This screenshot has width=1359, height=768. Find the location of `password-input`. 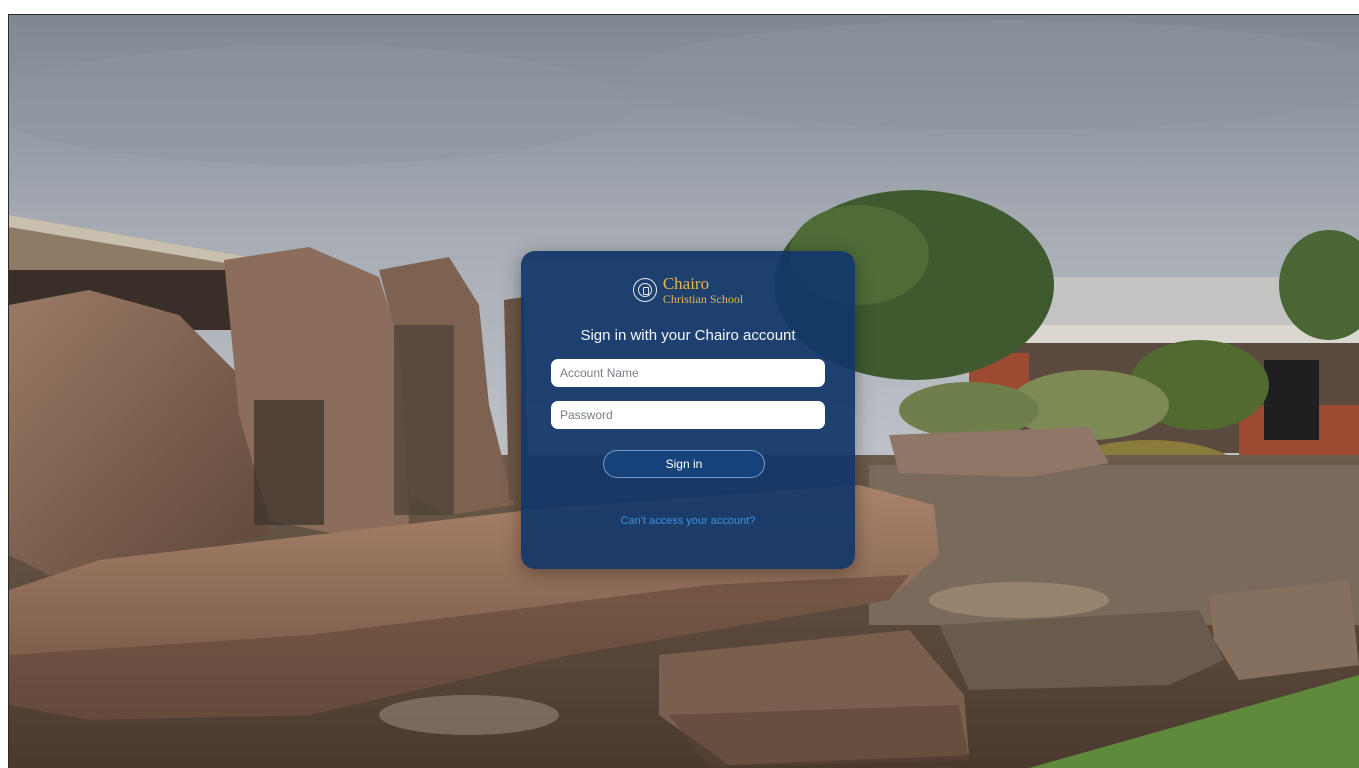

password-input is located at coordinates (688, 415).